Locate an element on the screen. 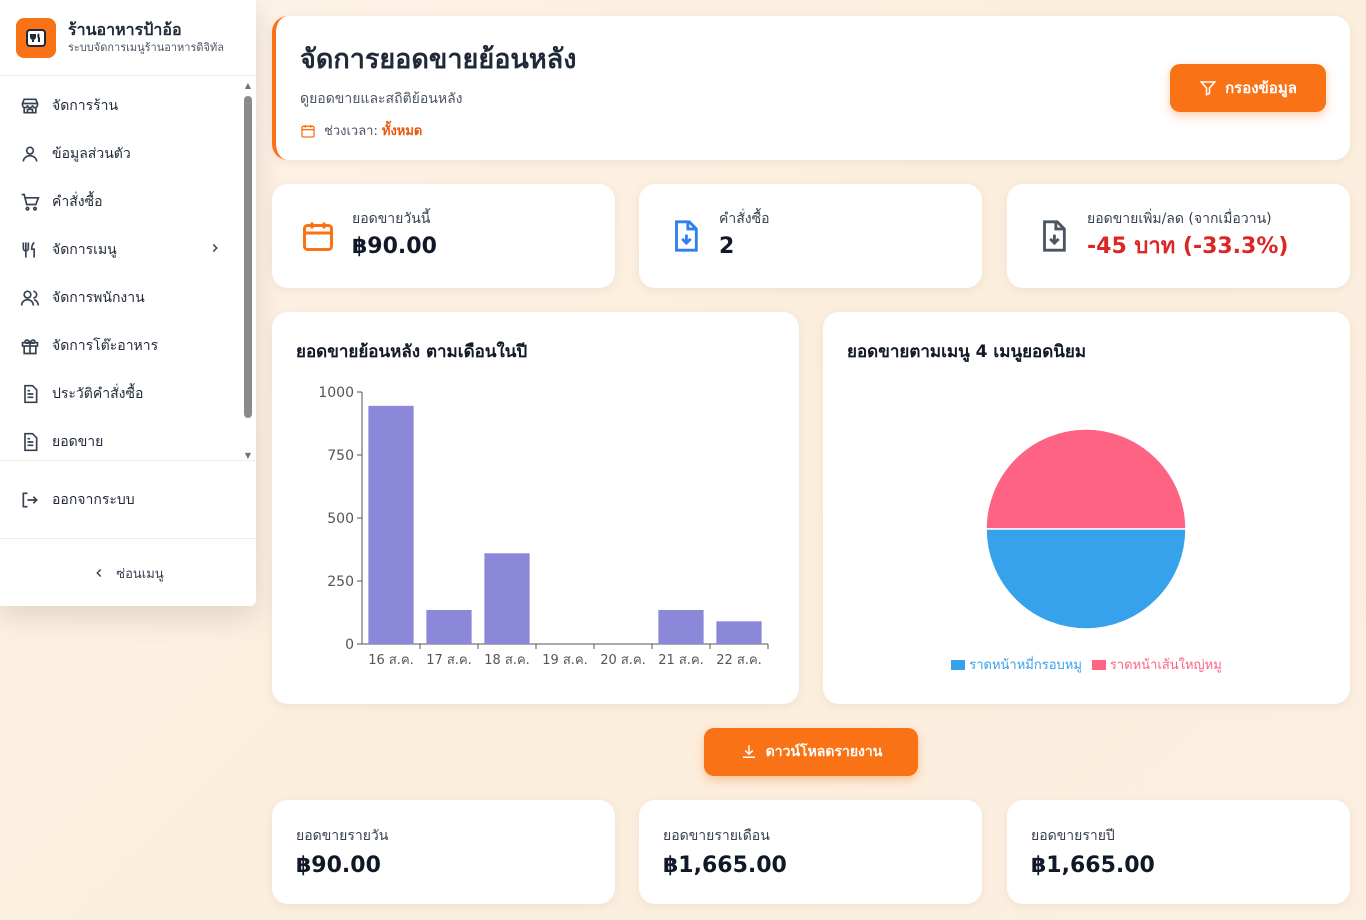 Image resolution: width=1366 pixels, height=920 pixels. x-tick-label: 22 ส.ค. is located at coordinates (739, 660).